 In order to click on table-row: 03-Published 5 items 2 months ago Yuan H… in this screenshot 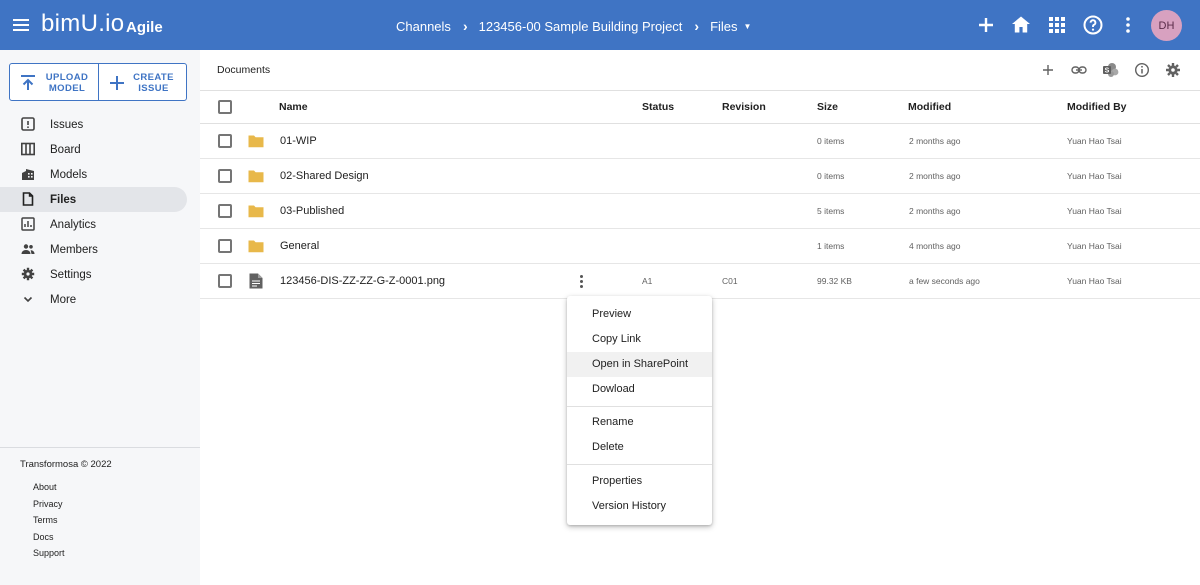, I will do `click(700, 211)`.